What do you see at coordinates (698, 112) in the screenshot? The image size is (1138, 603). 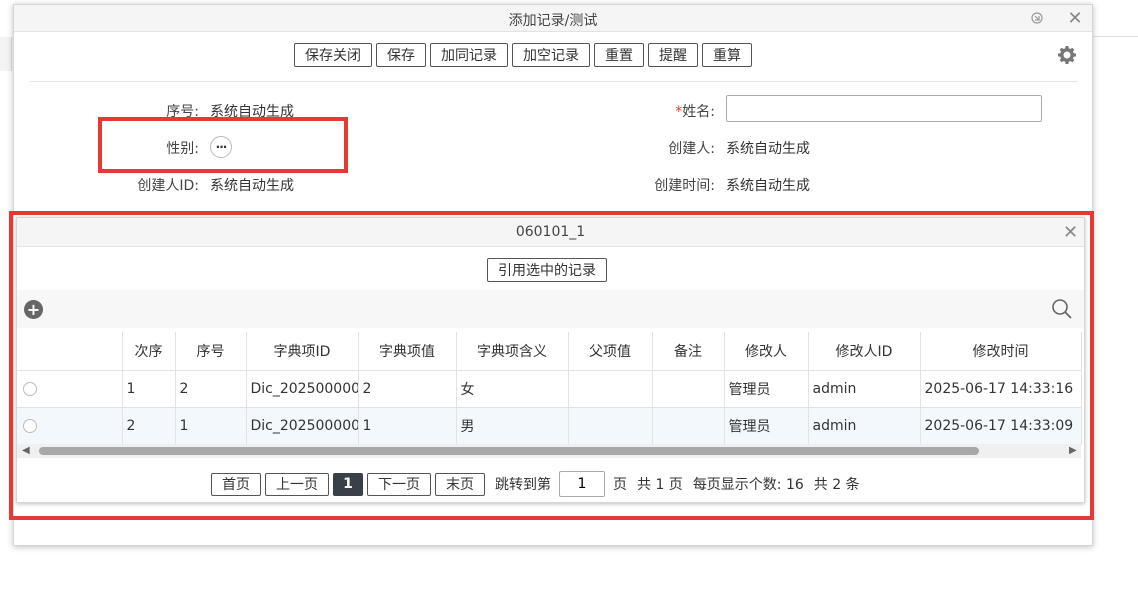 I see `name-label-text: 姓名:` at bounding box center [698, 112].